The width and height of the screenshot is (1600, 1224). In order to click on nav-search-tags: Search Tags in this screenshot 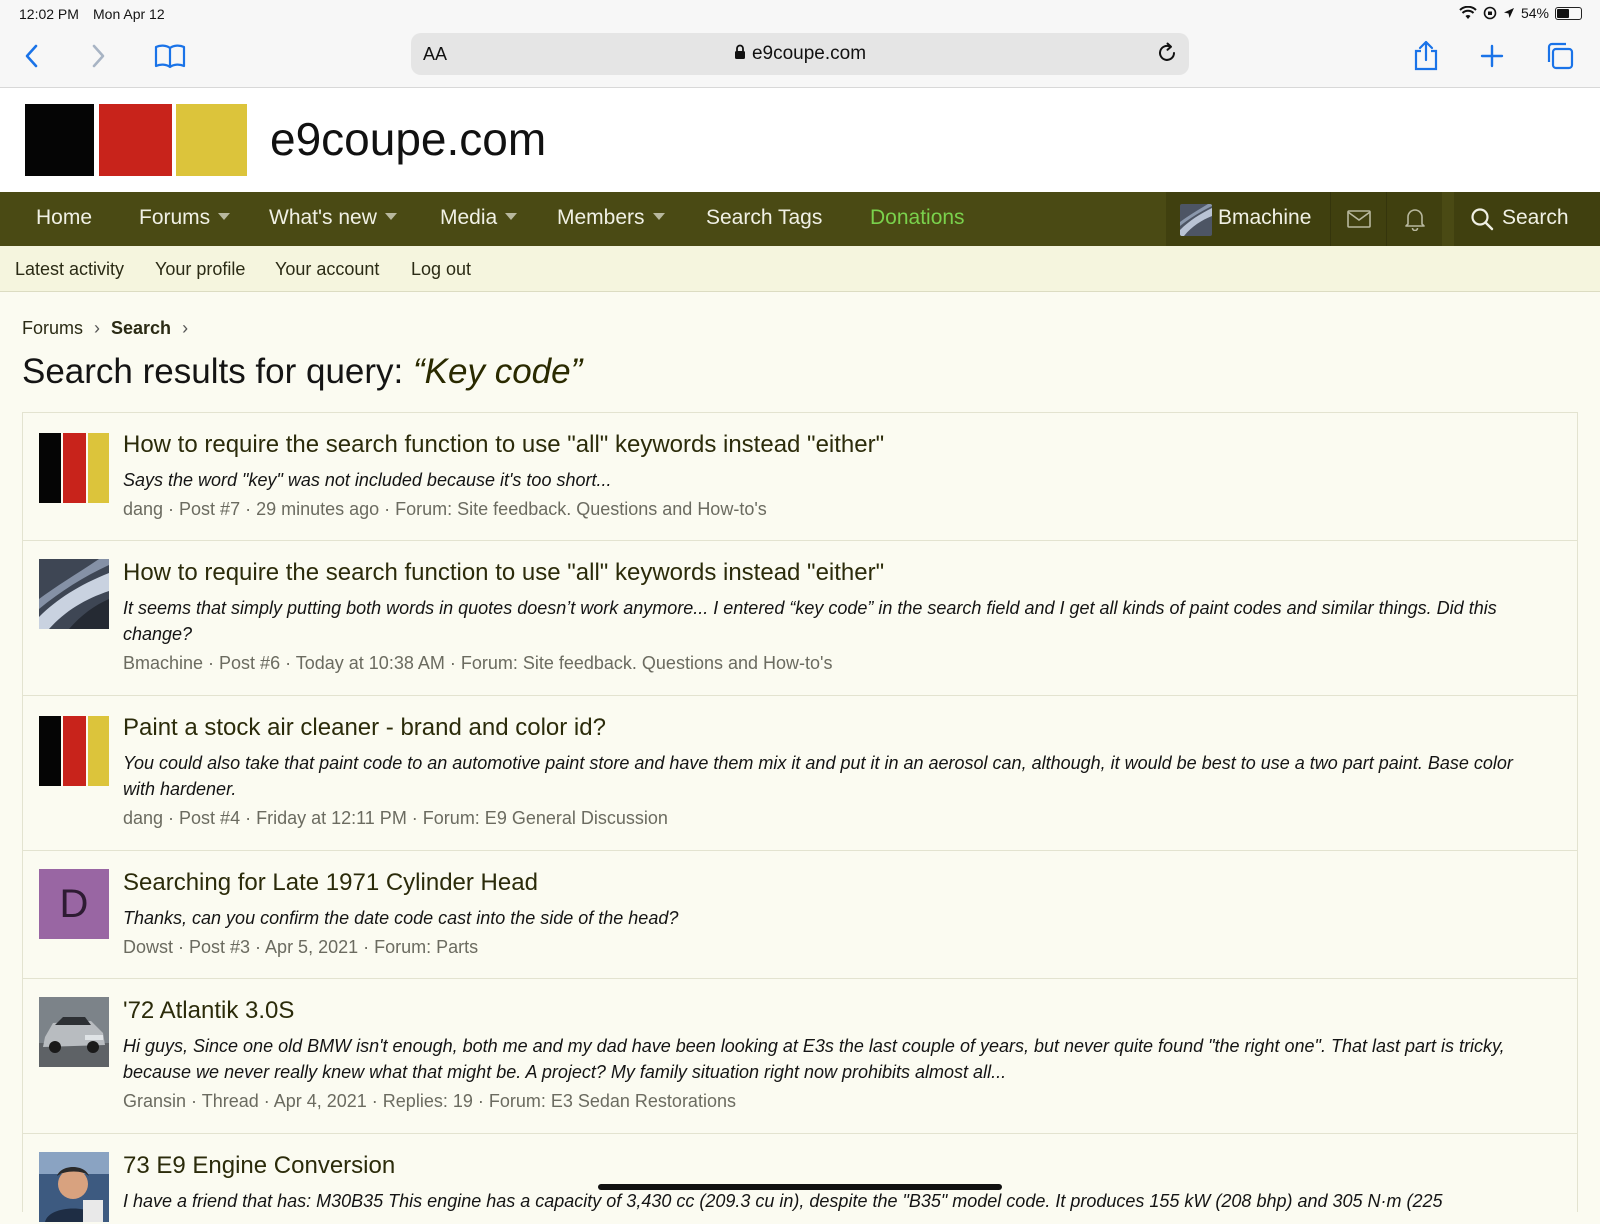, I will do `click(764, 218)`.